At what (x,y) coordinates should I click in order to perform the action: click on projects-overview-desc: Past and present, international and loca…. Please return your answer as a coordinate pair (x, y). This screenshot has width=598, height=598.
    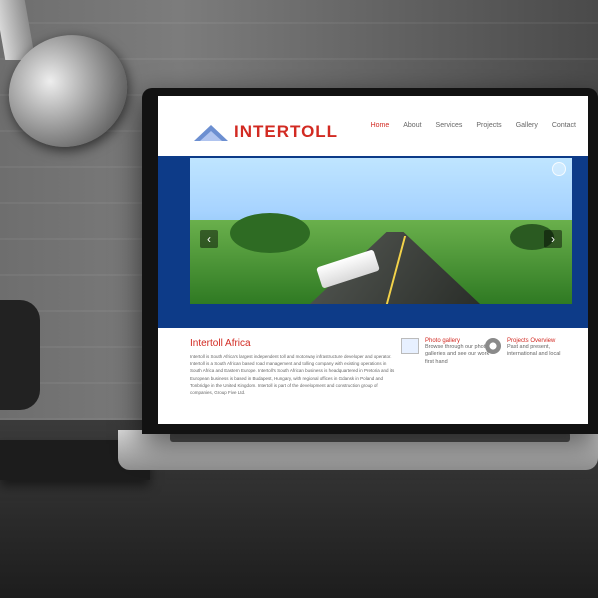
    Looking at the image, I should click on (534, 351).